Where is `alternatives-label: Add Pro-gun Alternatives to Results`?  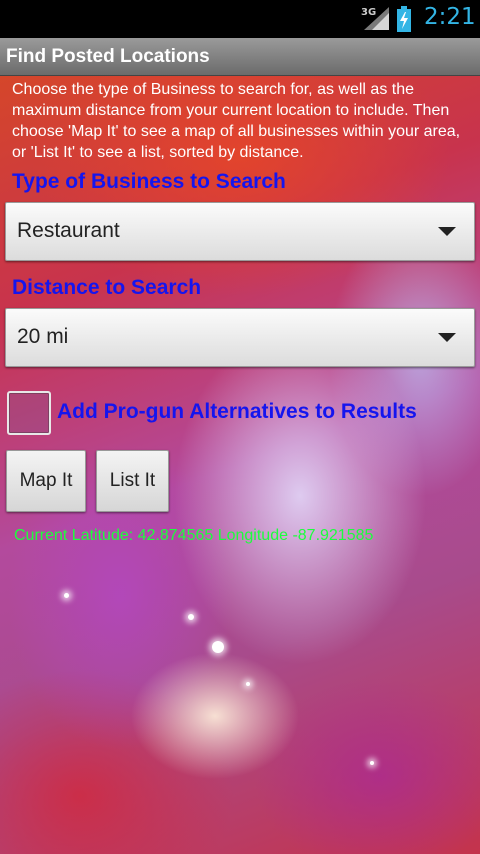
alternatives-label: Add Pro-gun Alternatives to Results is located at coordinates (237, 412).